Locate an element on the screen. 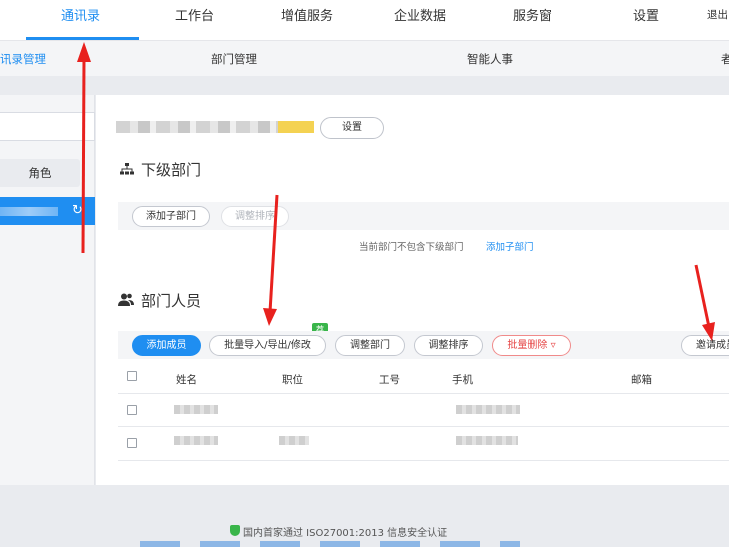 Image resolution: width=729 pixels, height=547 pixels. annotation-arrow-contacts is located at coordinates (84, 148).